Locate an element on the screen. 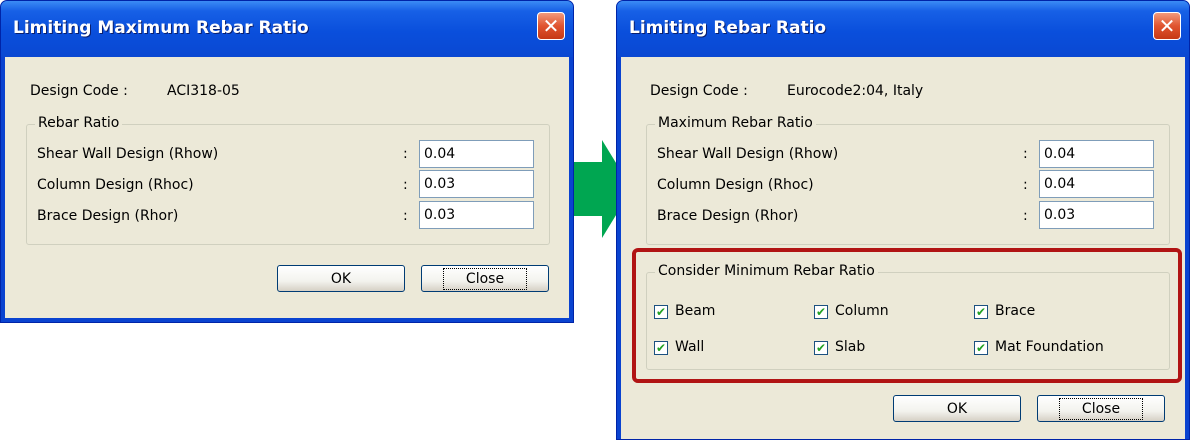 The height and width of the screenshot is (440, 1190). design-code-value: Eurocode2:04, Italy is located at coordinates (855, 91).